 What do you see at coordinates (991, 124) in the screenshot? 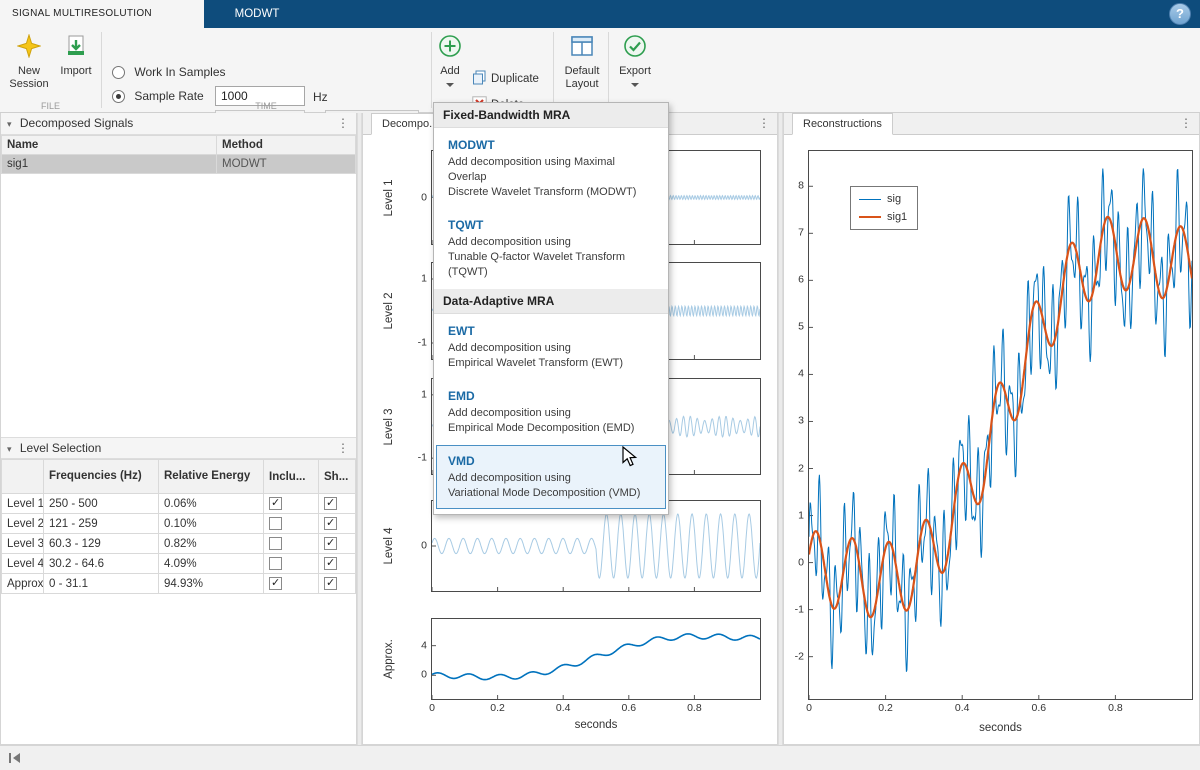
I see `reconstructions-tabbar: Reconstructions ⋮` at bounding box center [991, 124].